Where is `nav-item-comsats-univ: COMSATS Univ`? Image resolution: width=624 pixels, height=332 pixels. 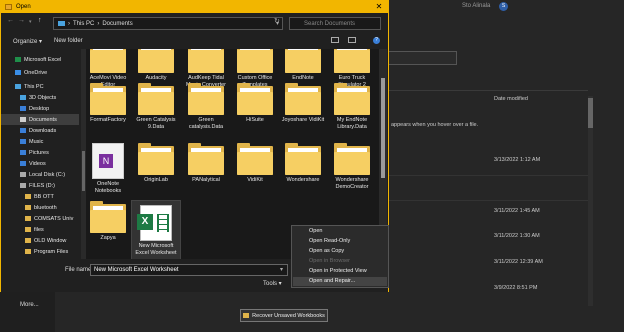
nav-item-comsats-univ: COMSATS Univ is located at coordinates (40, 218).